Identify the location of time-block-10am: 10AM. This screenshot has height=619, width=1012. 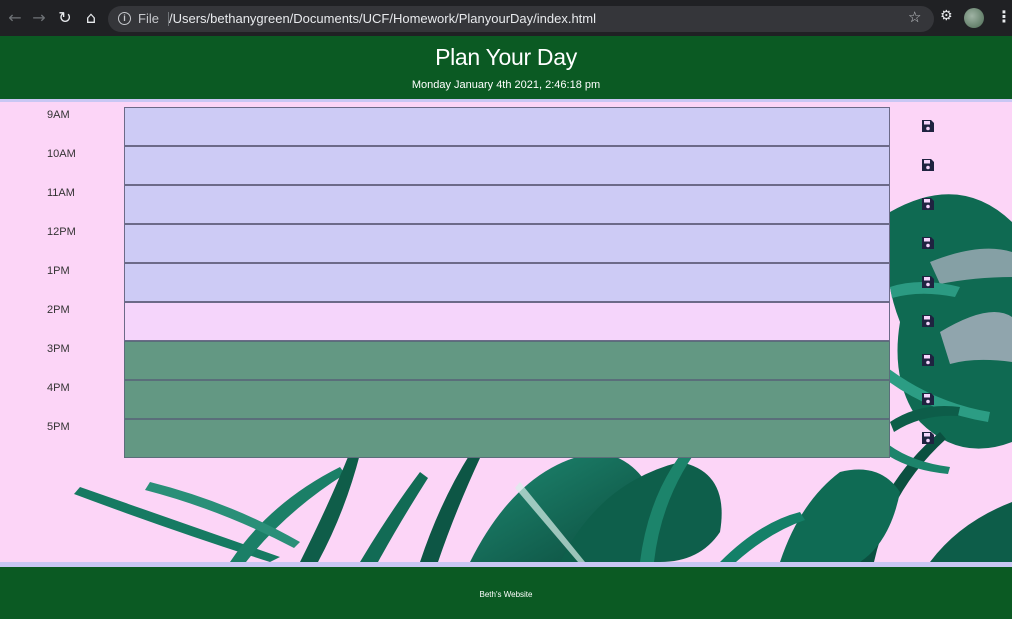
(506, 165).